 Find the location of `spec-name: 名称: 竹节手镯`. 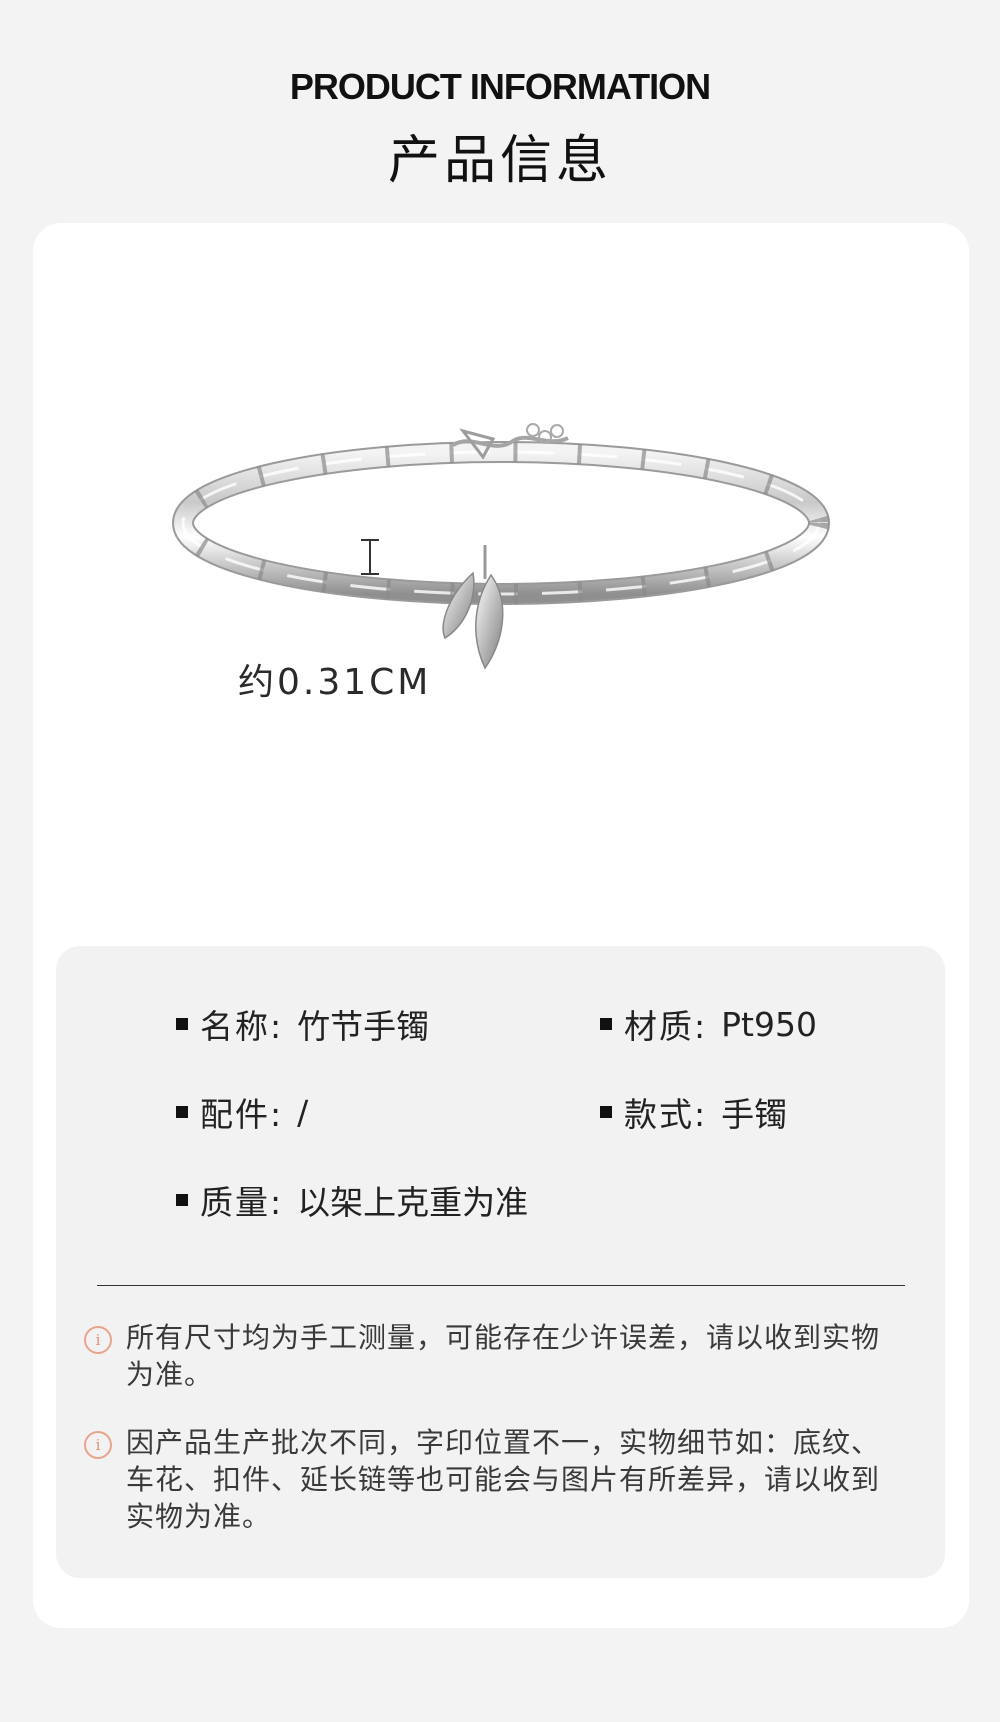

spec-name: 名称: 竹节手镯 is located at coordinates (302, 1024).